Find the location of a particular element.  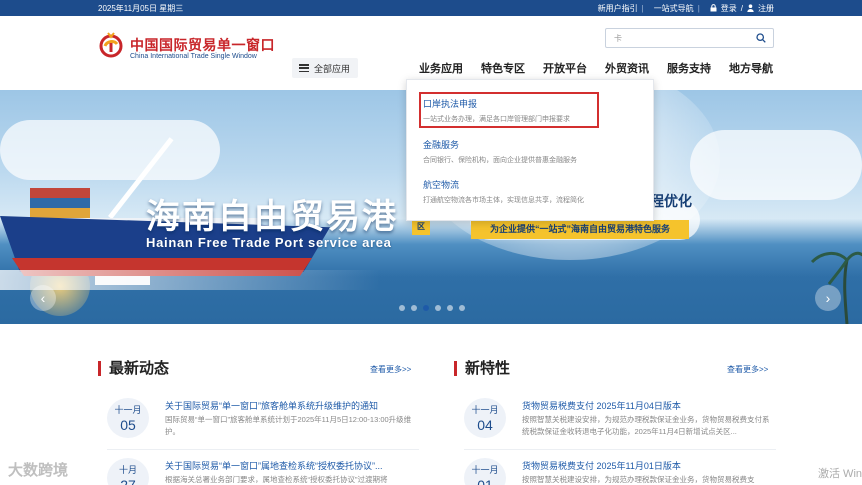

news-month: 十一月 is located at coordinates (128, 410).